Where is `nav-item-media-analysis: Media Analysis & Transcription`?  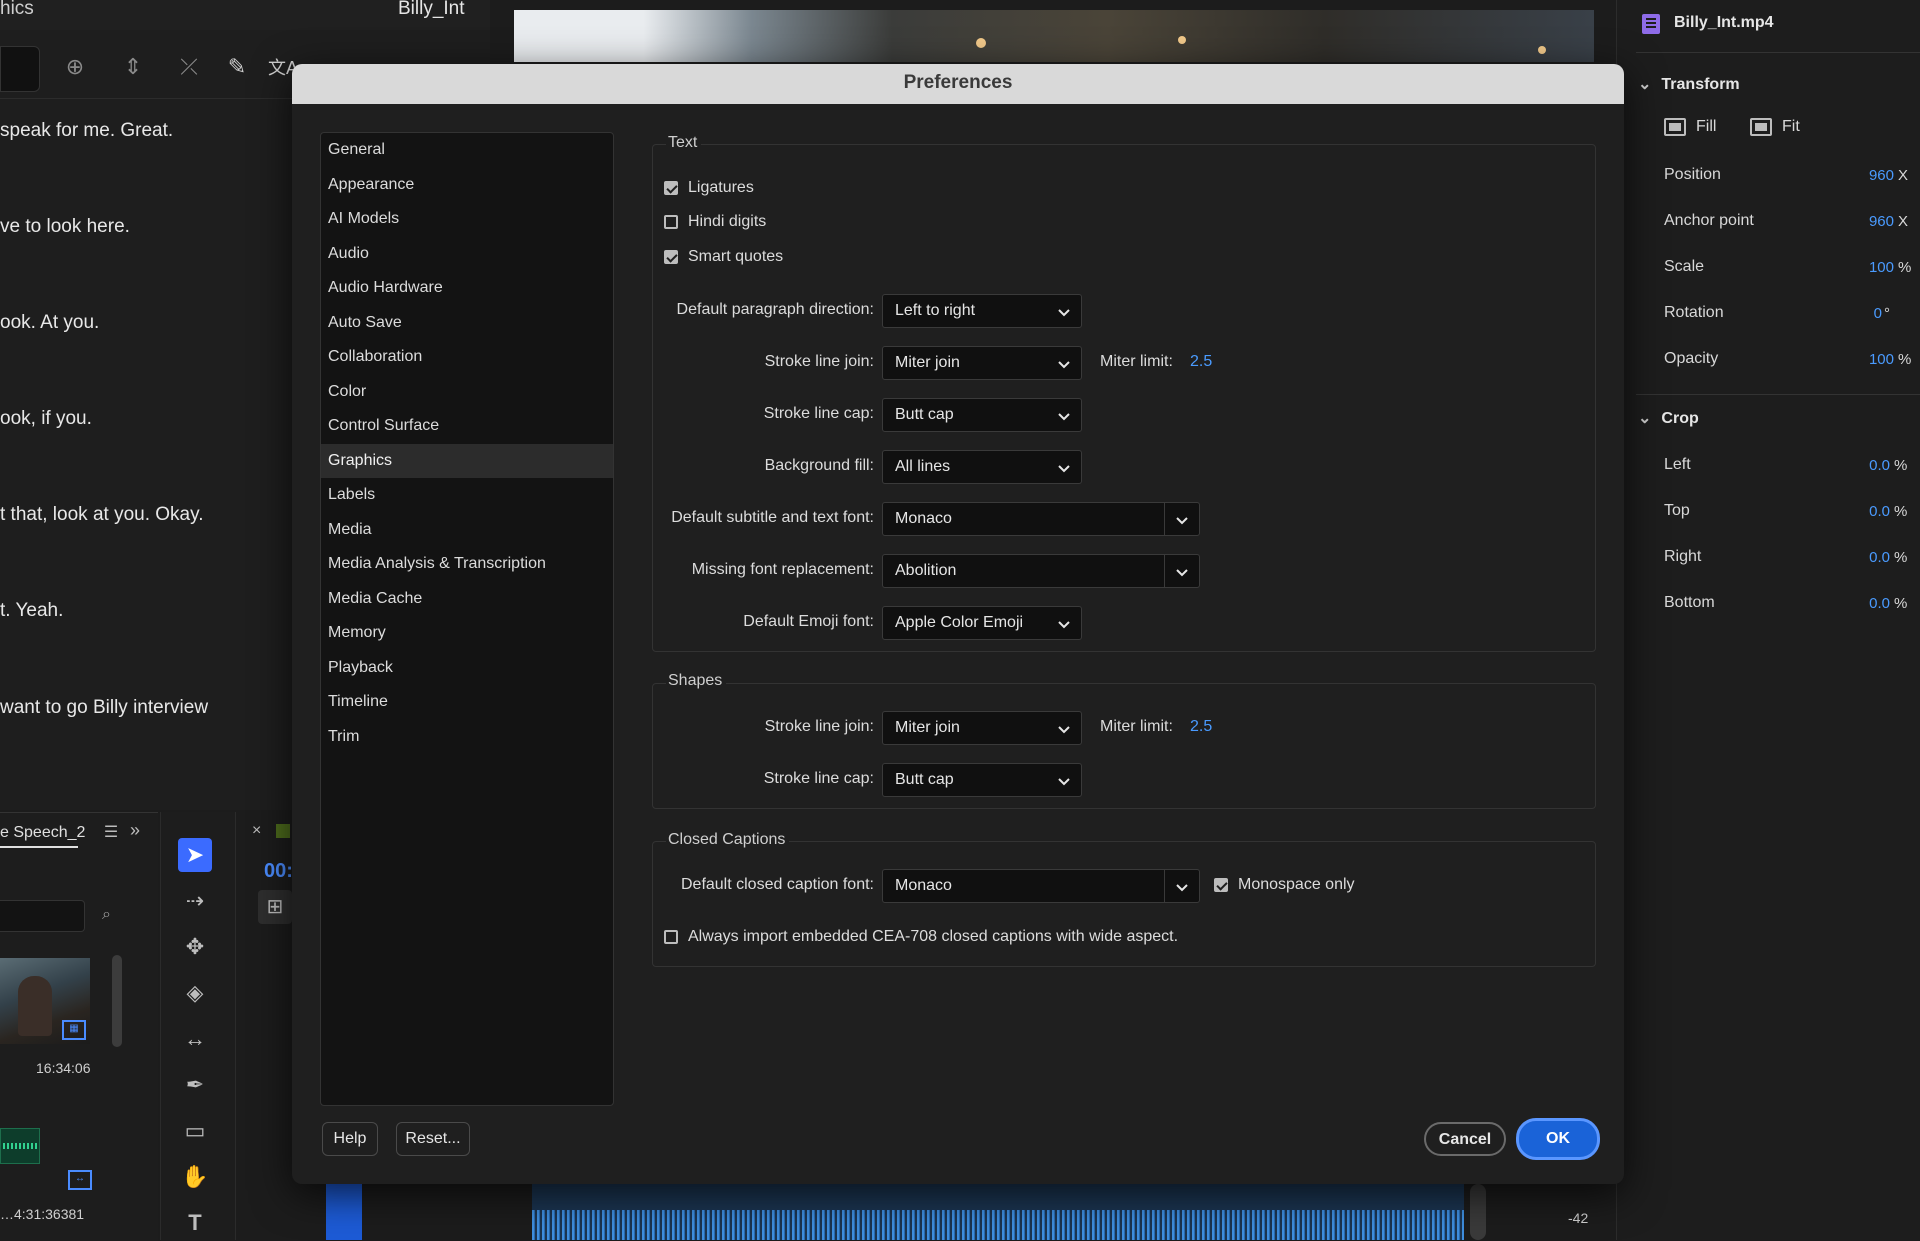
nav-item-media-analysis: Media Analysis & Transcription is located at coordinates (467, 564).